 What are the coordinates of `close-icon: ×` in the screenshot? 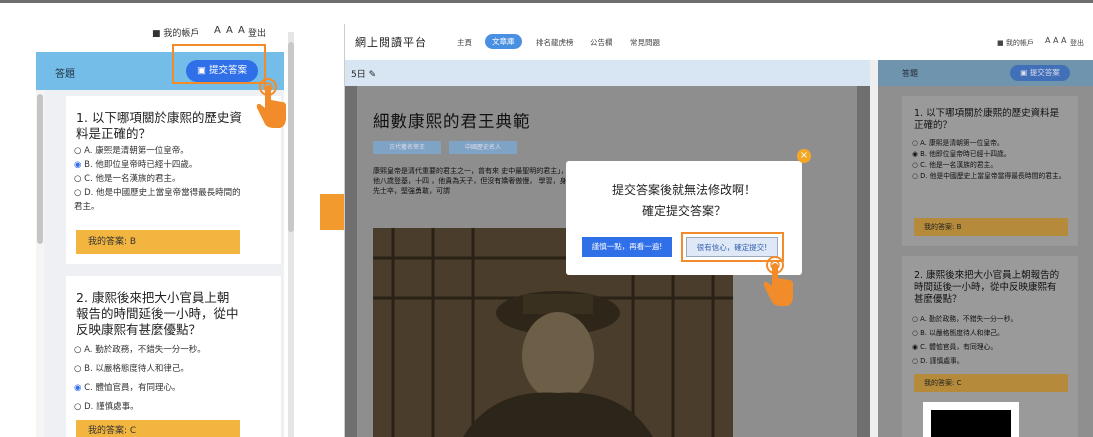 It's located at (804, 156).